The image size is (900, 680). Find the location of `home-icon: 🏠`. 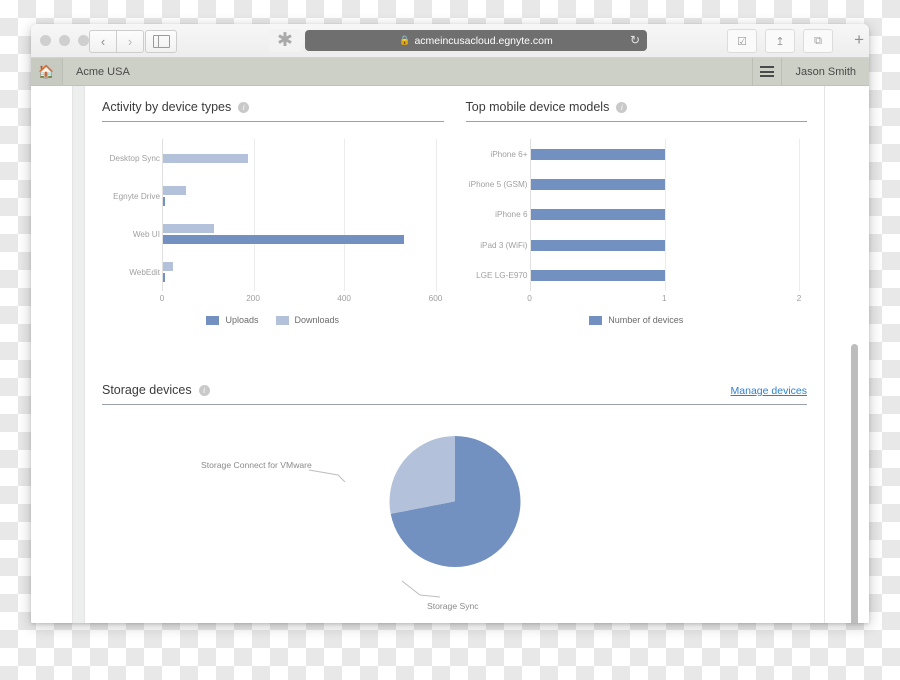

home-icon: 🏠 is located at coordinates (46, 71).